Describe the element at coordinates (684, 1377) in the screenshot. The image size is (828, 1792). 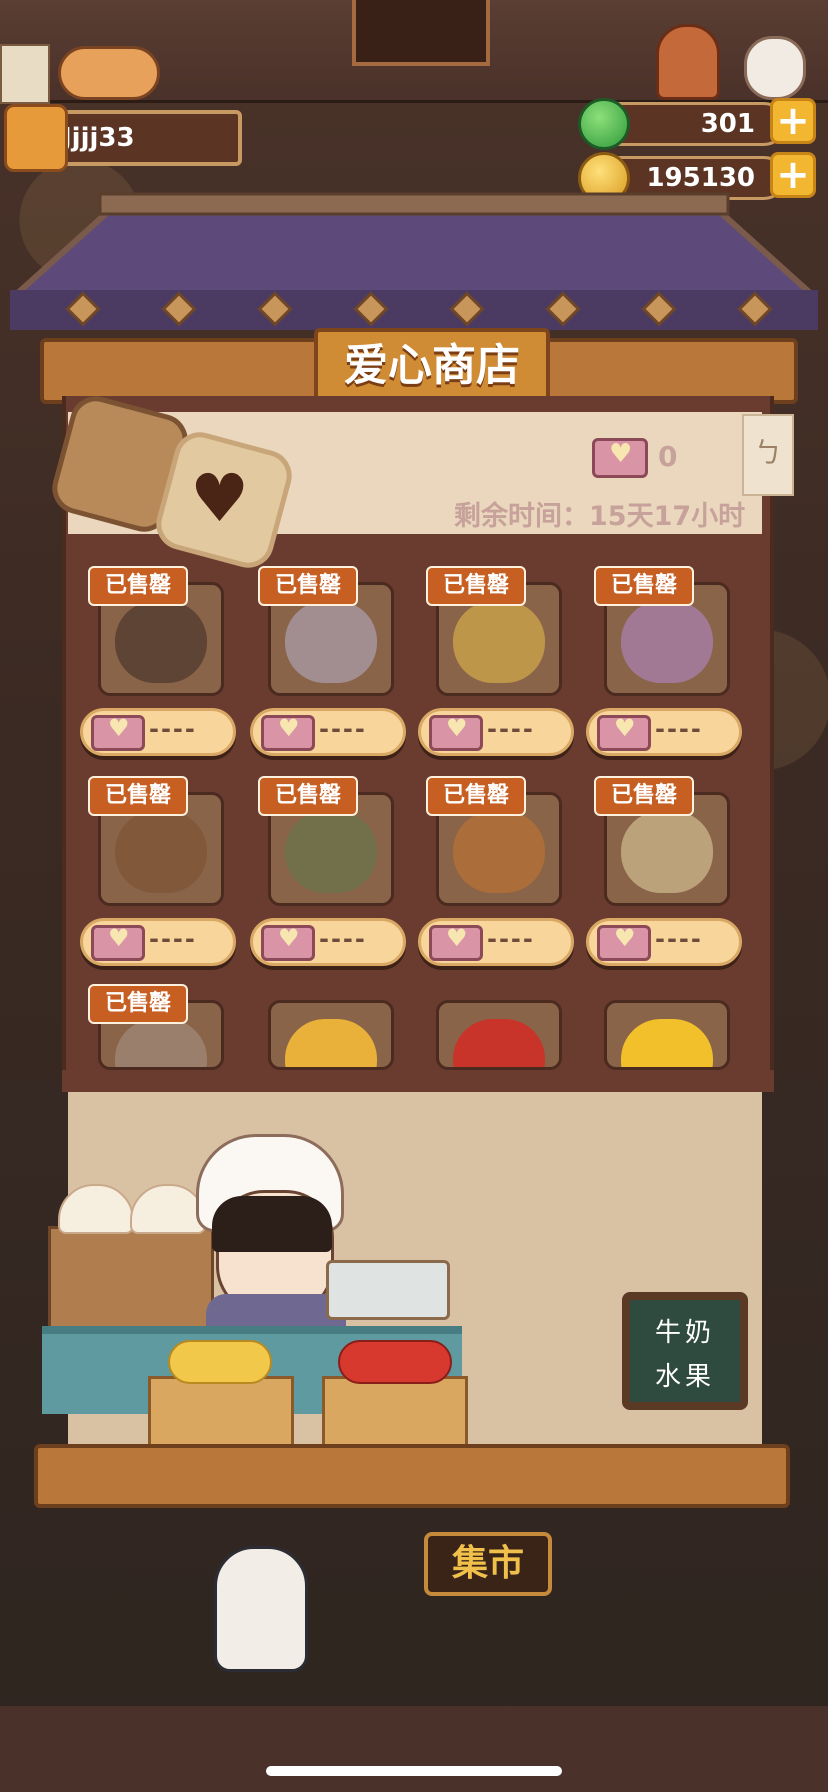
I see `chalkboard-line-2: 水果` at that location.